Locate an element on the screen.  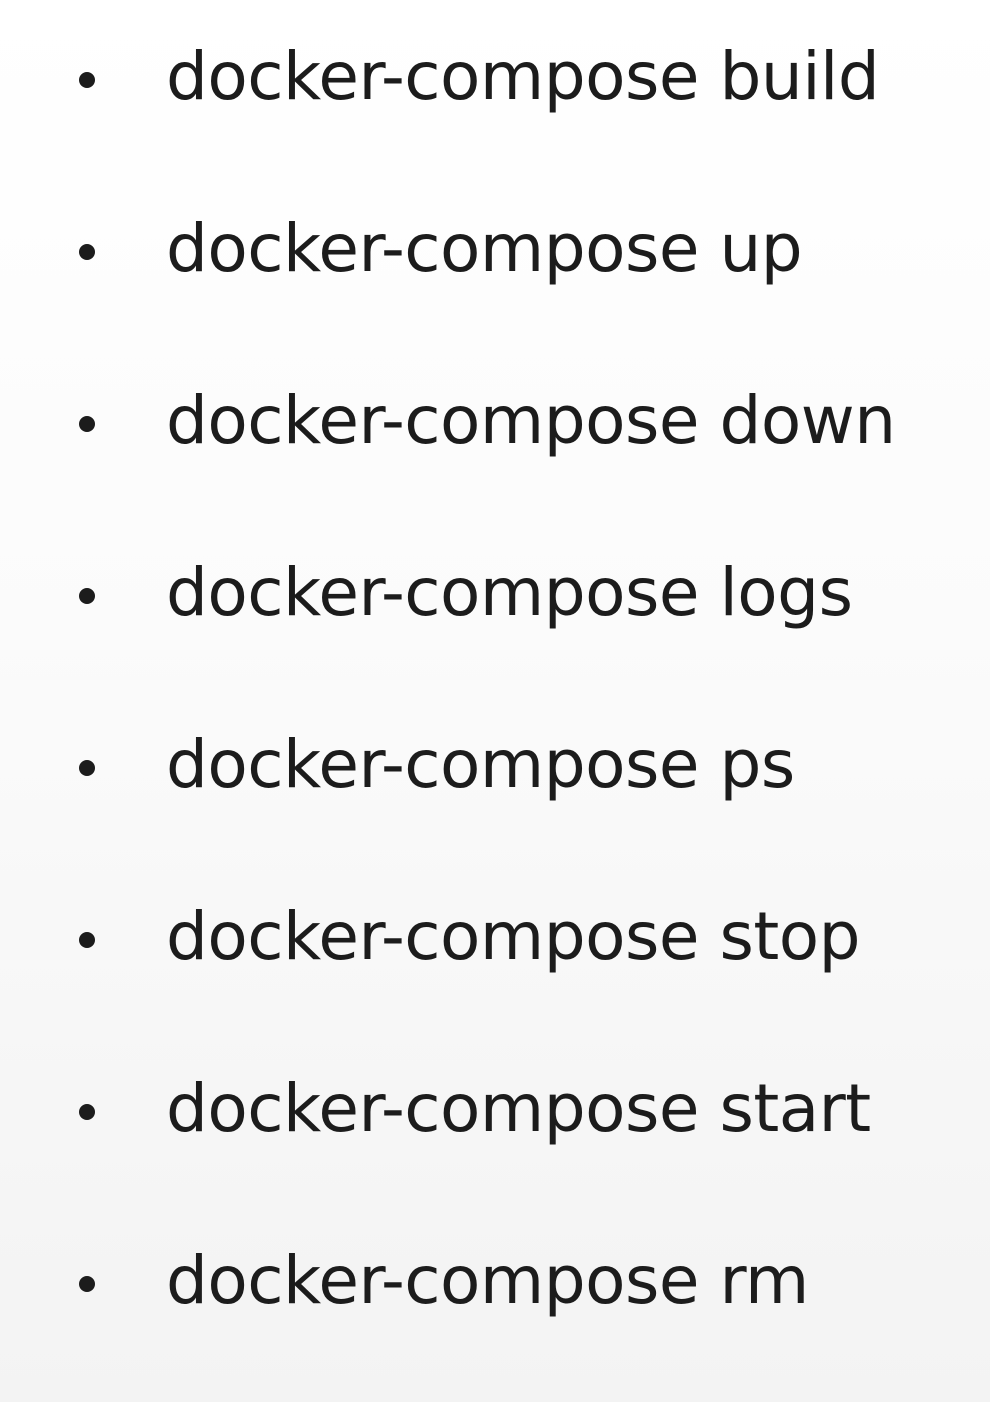
command-text: docker-compose logs is located at coordinates (509, 592).